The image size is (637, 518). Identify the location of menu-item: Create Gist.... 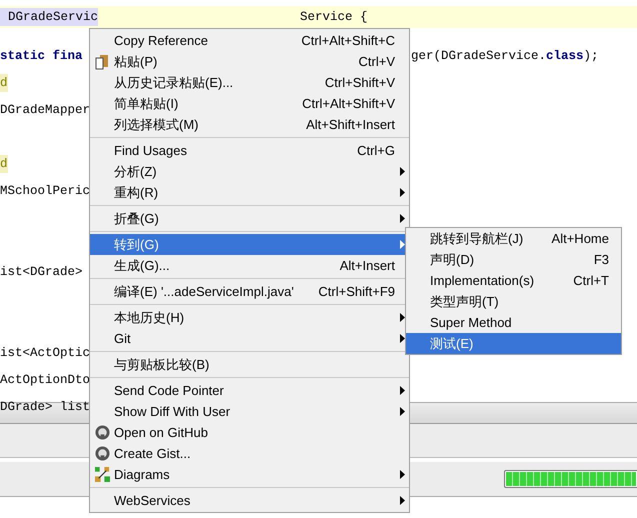
(249, 453).